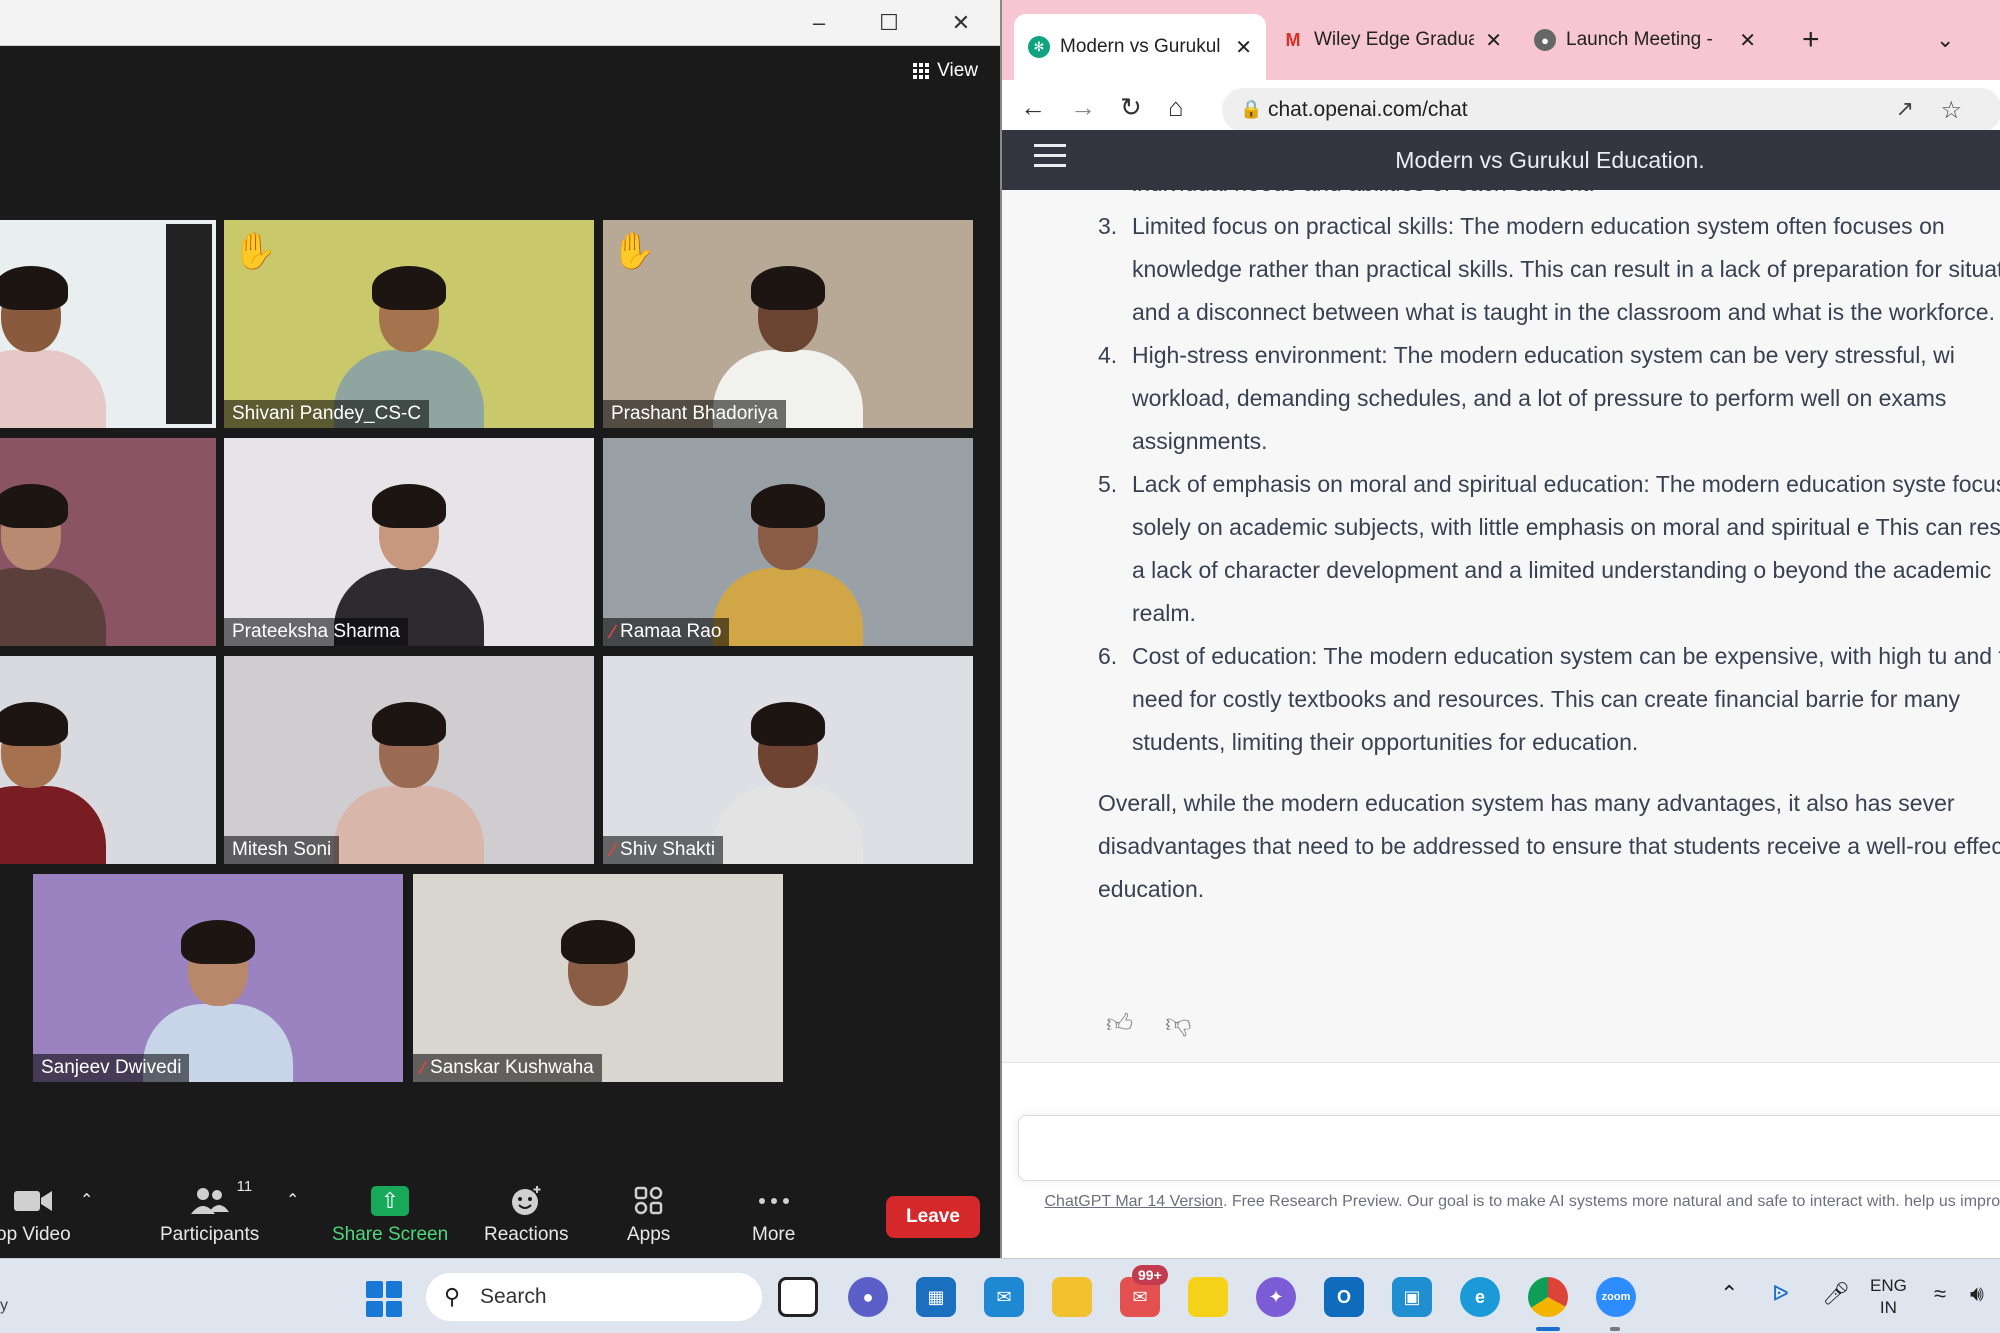 The height and width of the screenshot is (1333, 2000). Describe the element at coordinates (819, 23) in the screenshot. I see `minimize-button: –` at that location.